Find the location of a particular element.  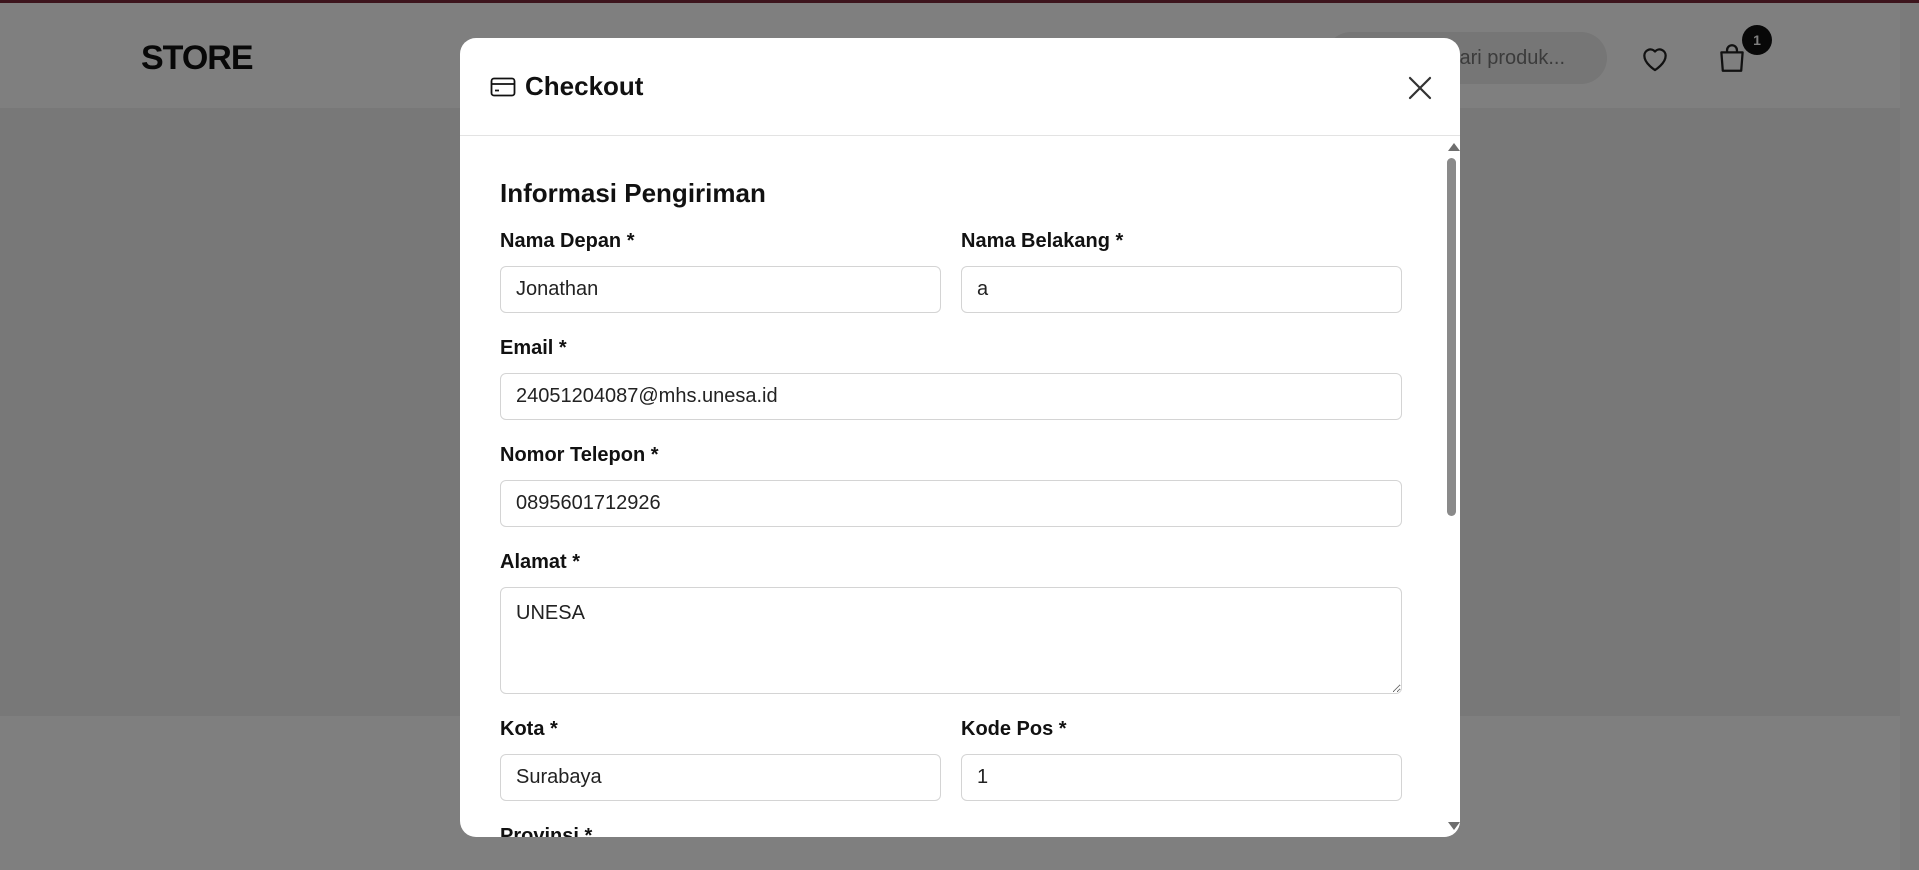

scrollbar-thumb is located at coordinates (1451, 337).